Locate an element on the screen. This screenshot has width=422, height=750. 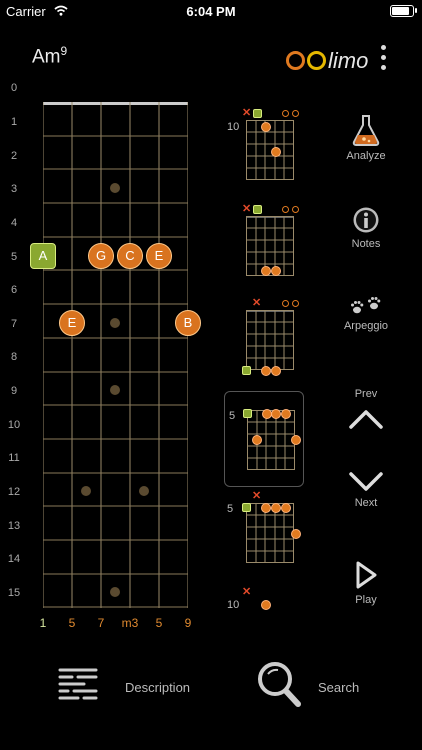
battery-tip is located at coordinates (416, 10).